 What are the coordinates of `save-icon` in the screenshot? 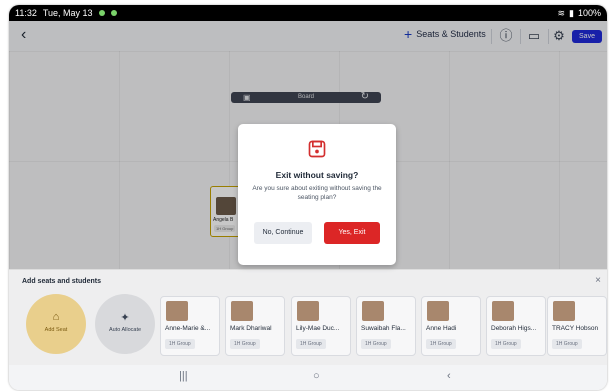 It's located at (317, 149).